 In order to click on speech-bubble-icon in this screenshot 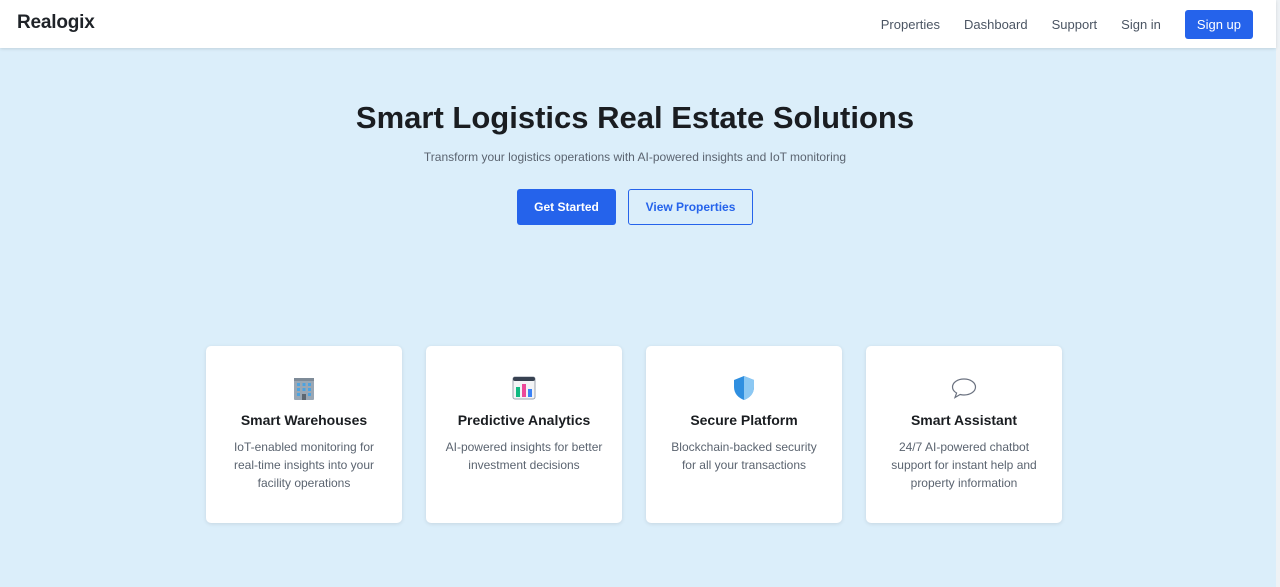, I will do `click(964, 388)`.